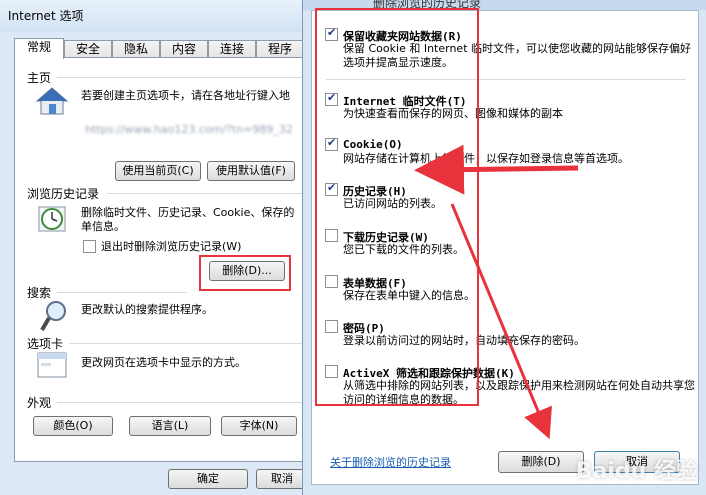 The image size is (706, 495). What do you see at coordinates (46, 16) in the screenshot?
I see `window-title: Internet 选项` at bounding box center [46, 16].